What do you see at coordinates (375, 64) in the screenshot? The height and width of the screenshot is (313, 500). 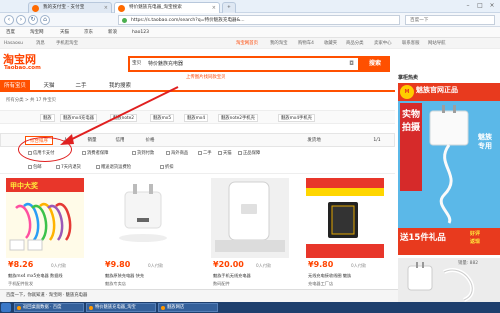 I see `search-button: 搜索` at bounding box center [375, 64].